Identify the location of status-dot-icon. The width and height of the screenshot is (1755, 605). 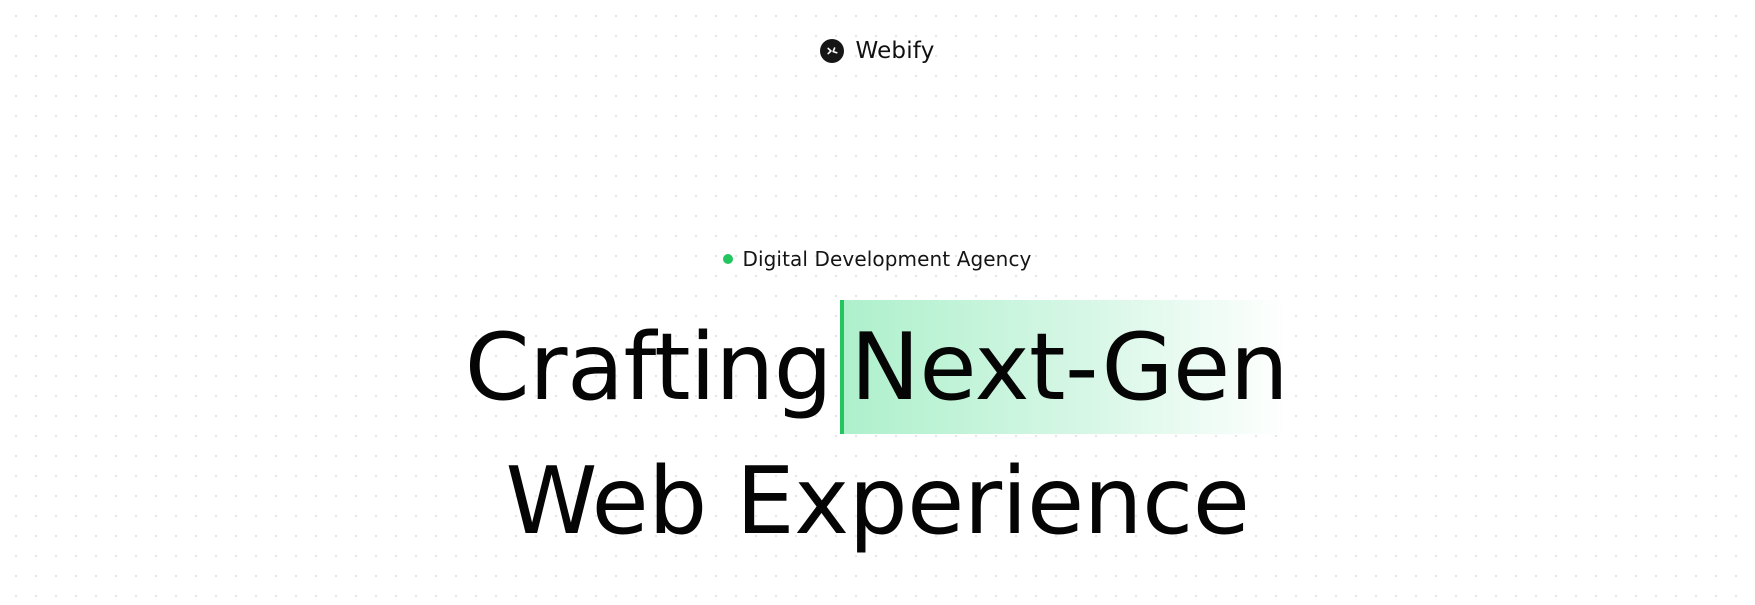
(728, 259).